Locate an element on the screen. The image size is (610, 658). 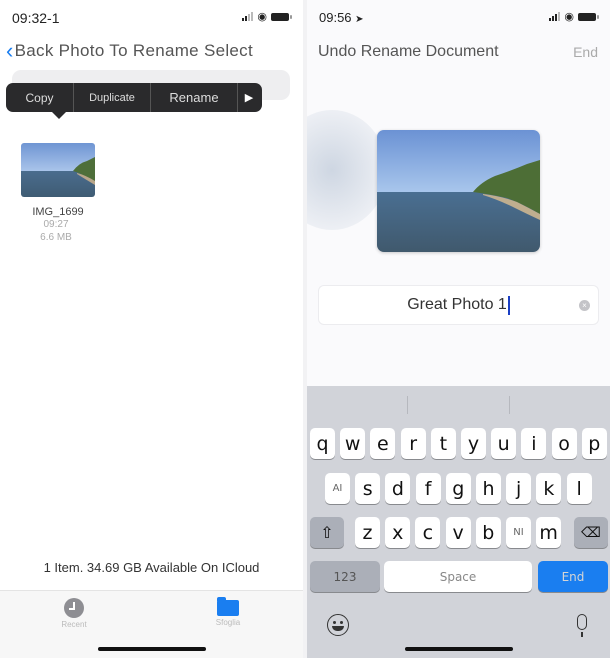
key-ni: NI is located at coordinates (518, 532).